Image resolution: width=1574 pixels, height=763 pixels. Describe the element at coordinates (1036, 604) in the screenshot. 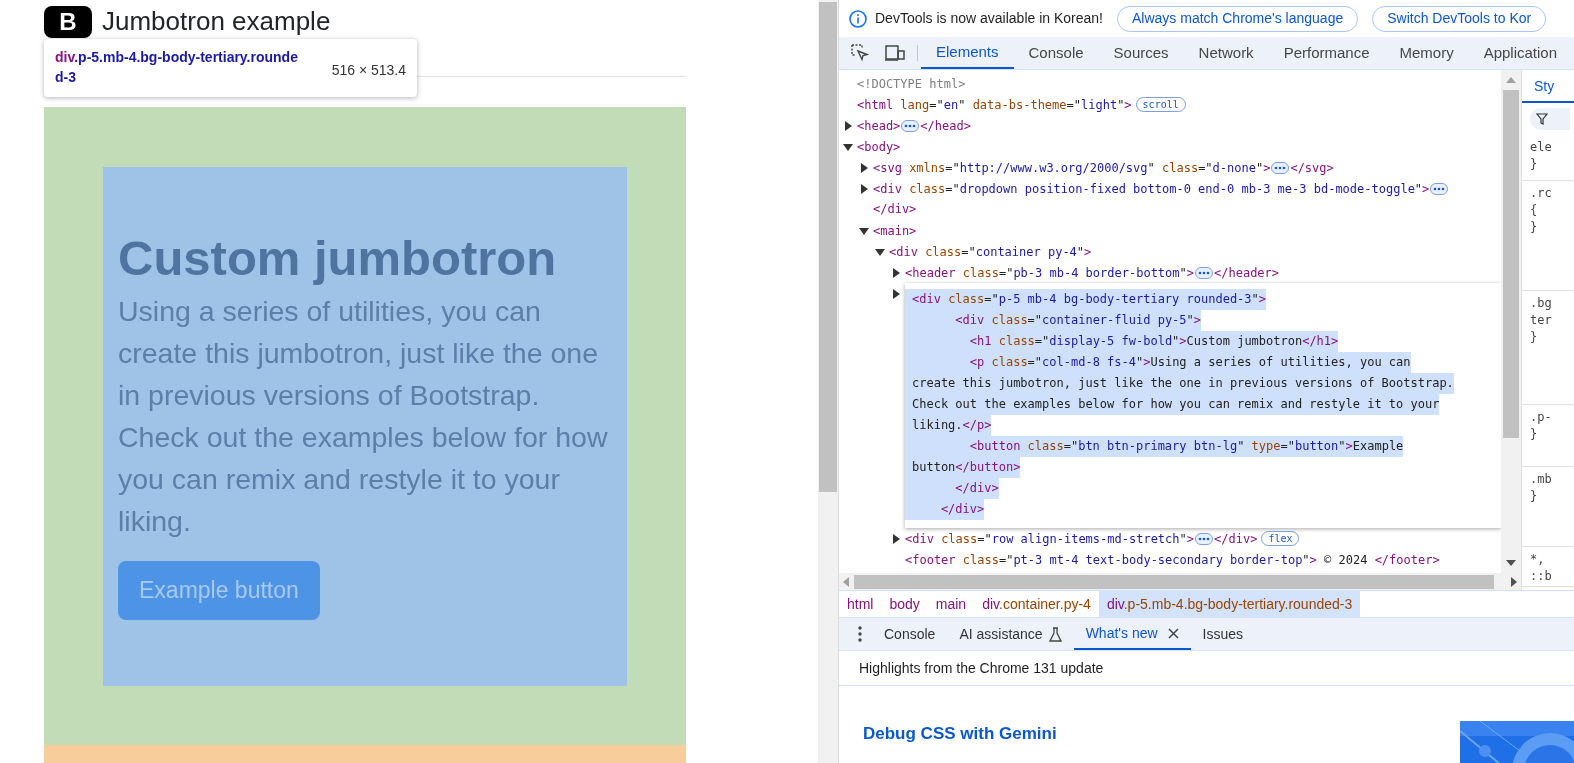

I see `breadcrumb: div.container.py-4` at that location.